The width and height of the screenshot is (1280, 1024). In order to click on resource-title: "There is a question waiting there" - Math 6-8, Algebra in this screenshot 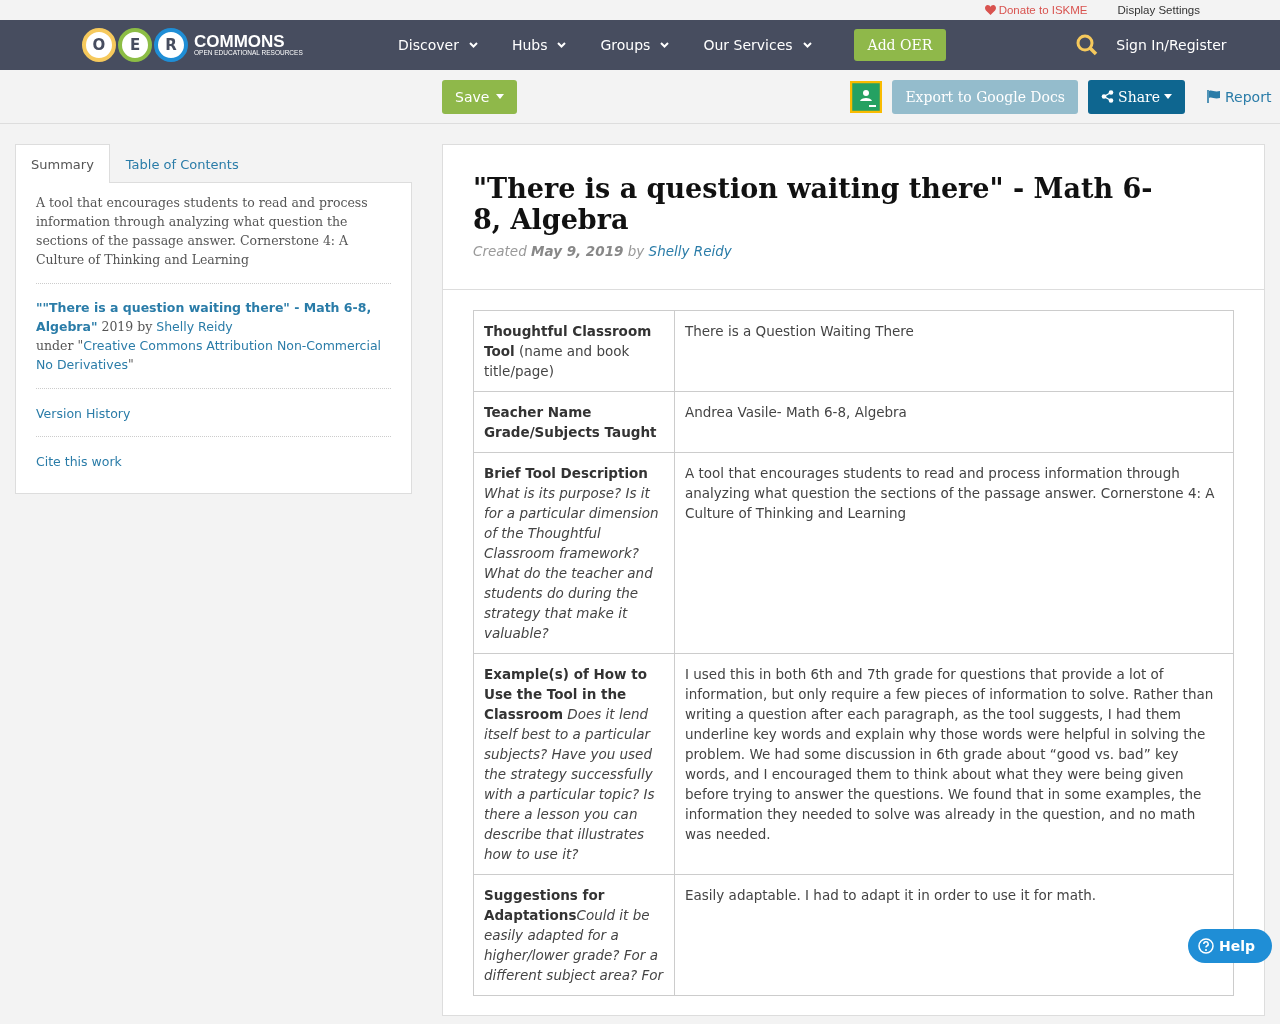, I will do `click(813, 204)`.